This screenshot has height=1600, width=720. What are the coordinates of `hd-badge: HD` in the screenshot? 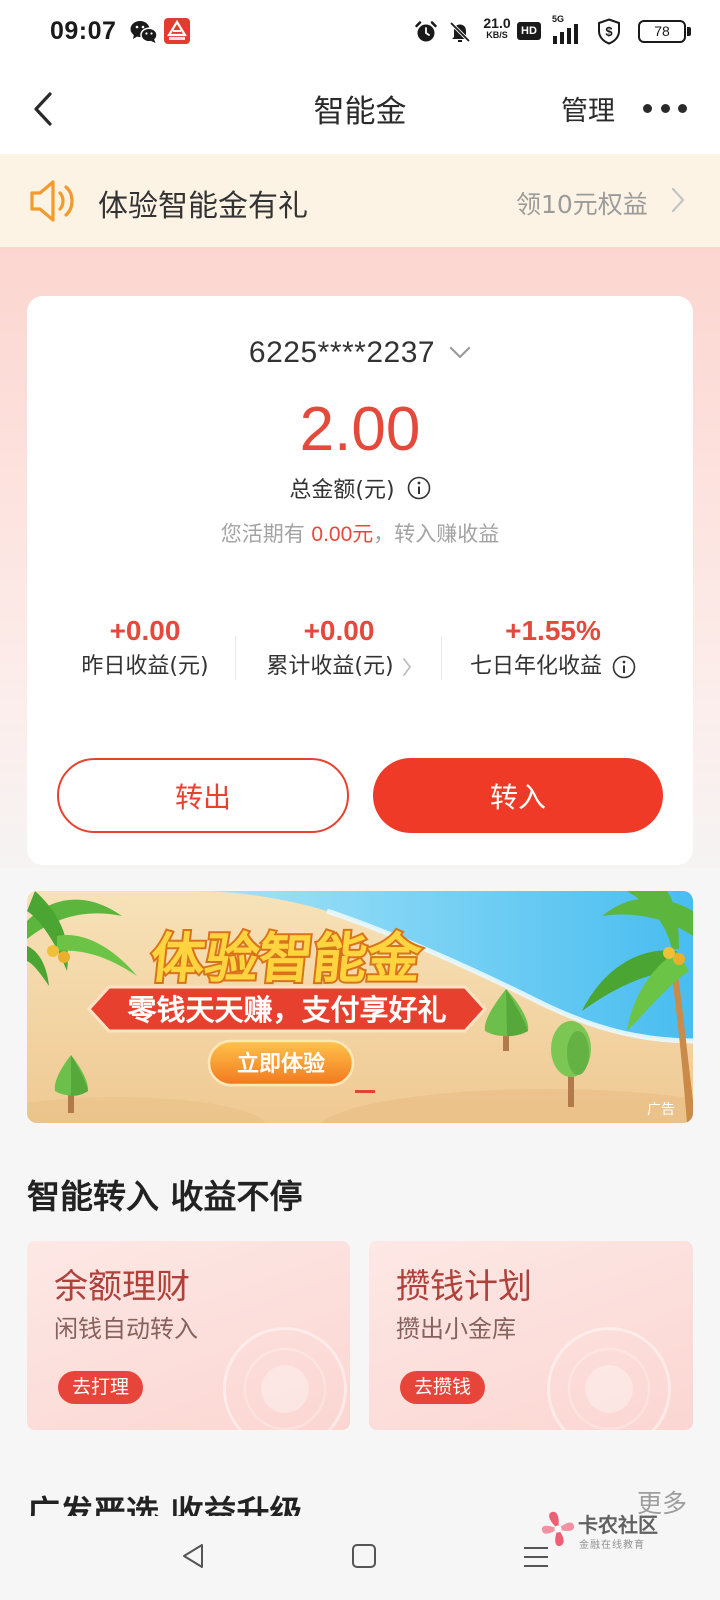 It's located at (529, 31).